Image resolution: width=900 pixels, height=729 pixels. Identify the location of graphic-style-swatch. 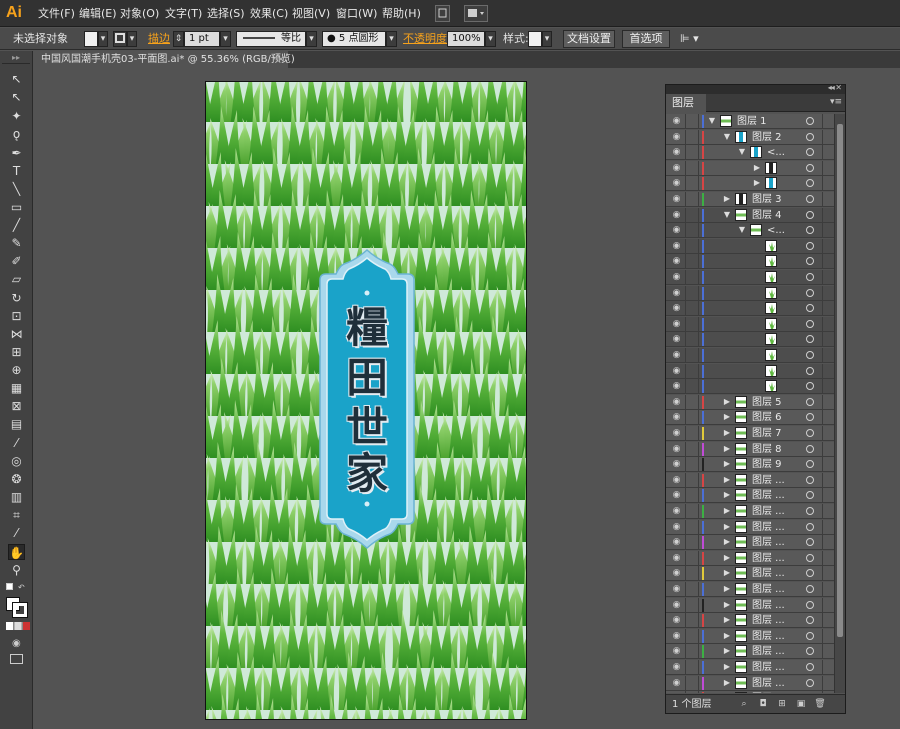
(535, 39).